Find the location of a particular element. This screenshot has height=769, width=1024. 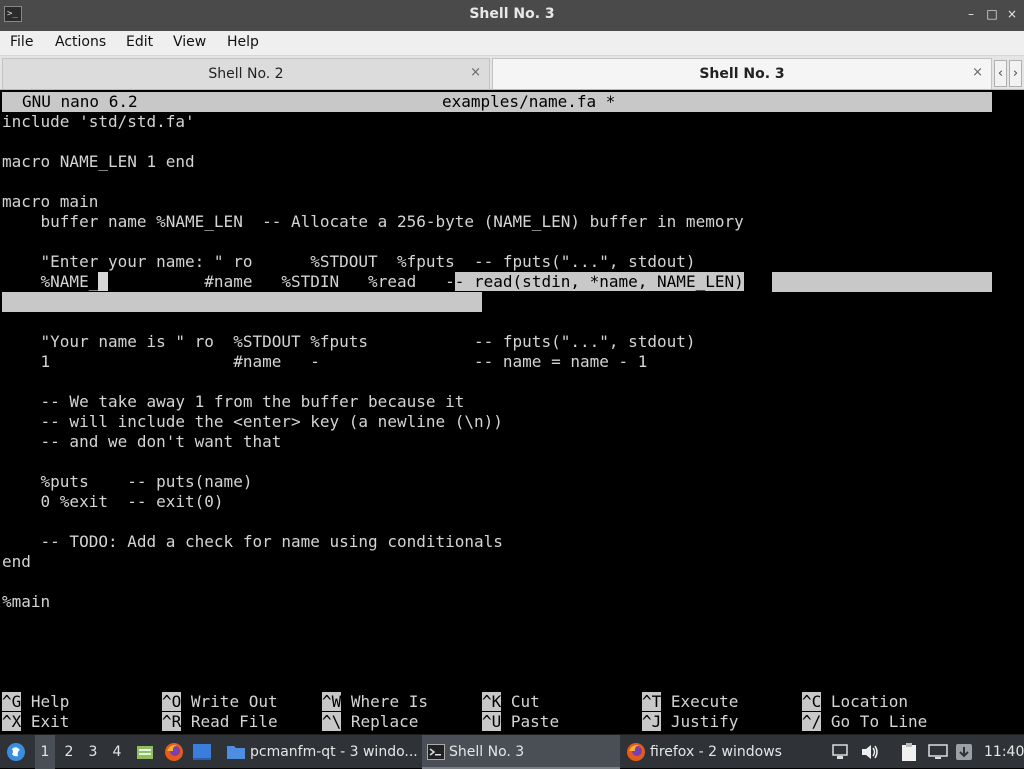

code-line: end is located at coordinates (16, 562).